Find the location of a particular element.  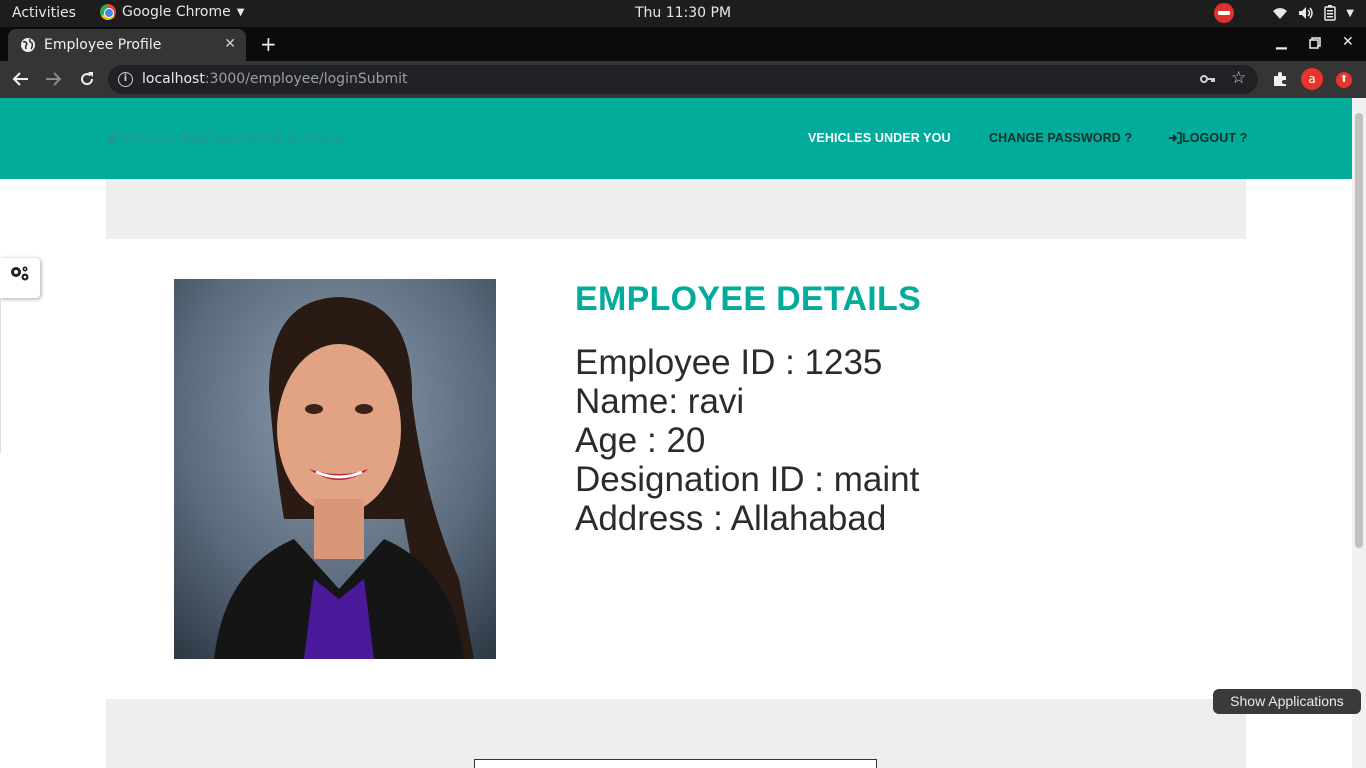

show-applications-tooltip: Show Applications is located at coordinates (1287, 701).